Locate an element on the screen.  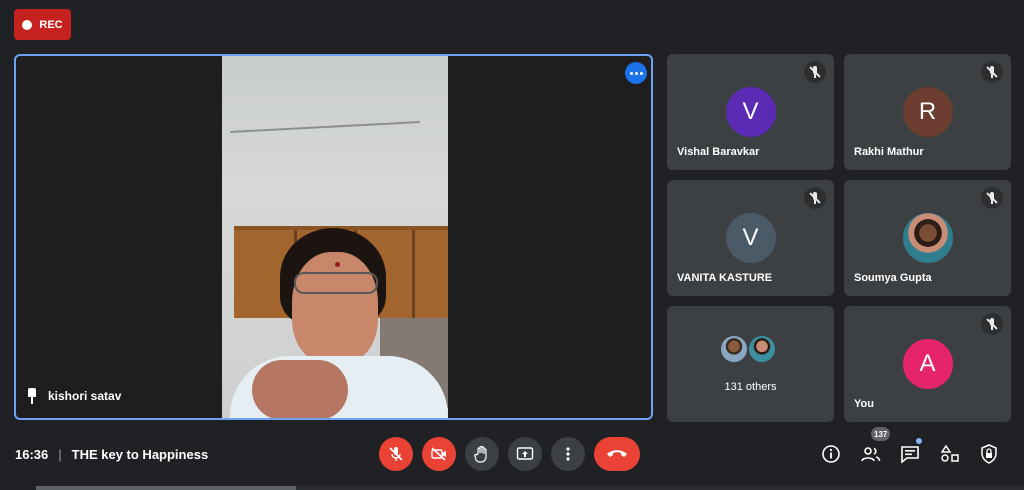
present-screen-button is located at coordinates (525, 454).